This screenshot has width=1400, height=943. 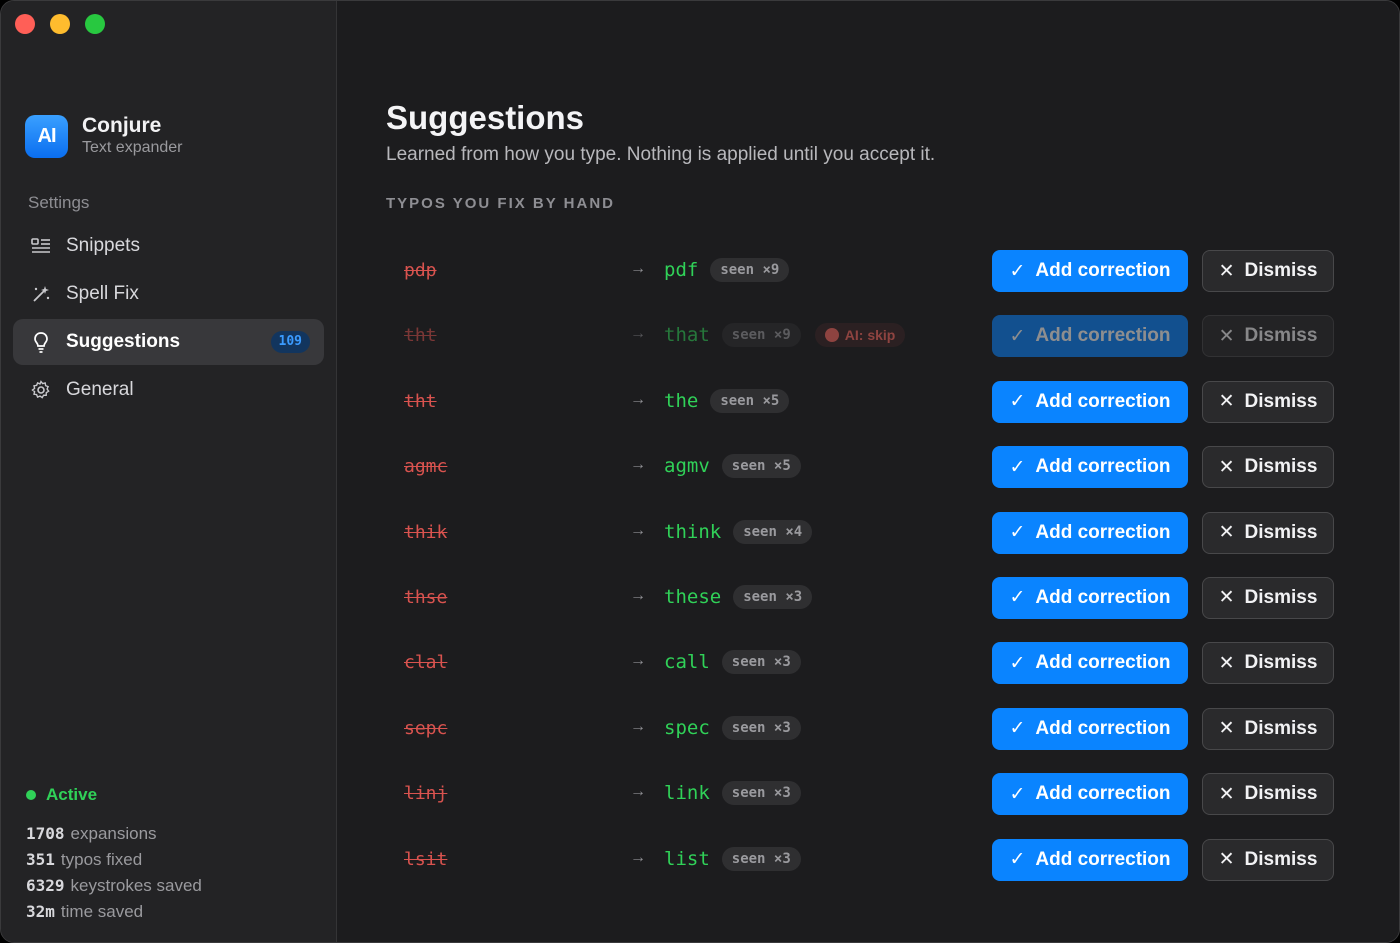 What do you see at coordinates (732, 793) in the screenshot?
I see `correction-group: link seen ×3` at bounding box center [732, 793].